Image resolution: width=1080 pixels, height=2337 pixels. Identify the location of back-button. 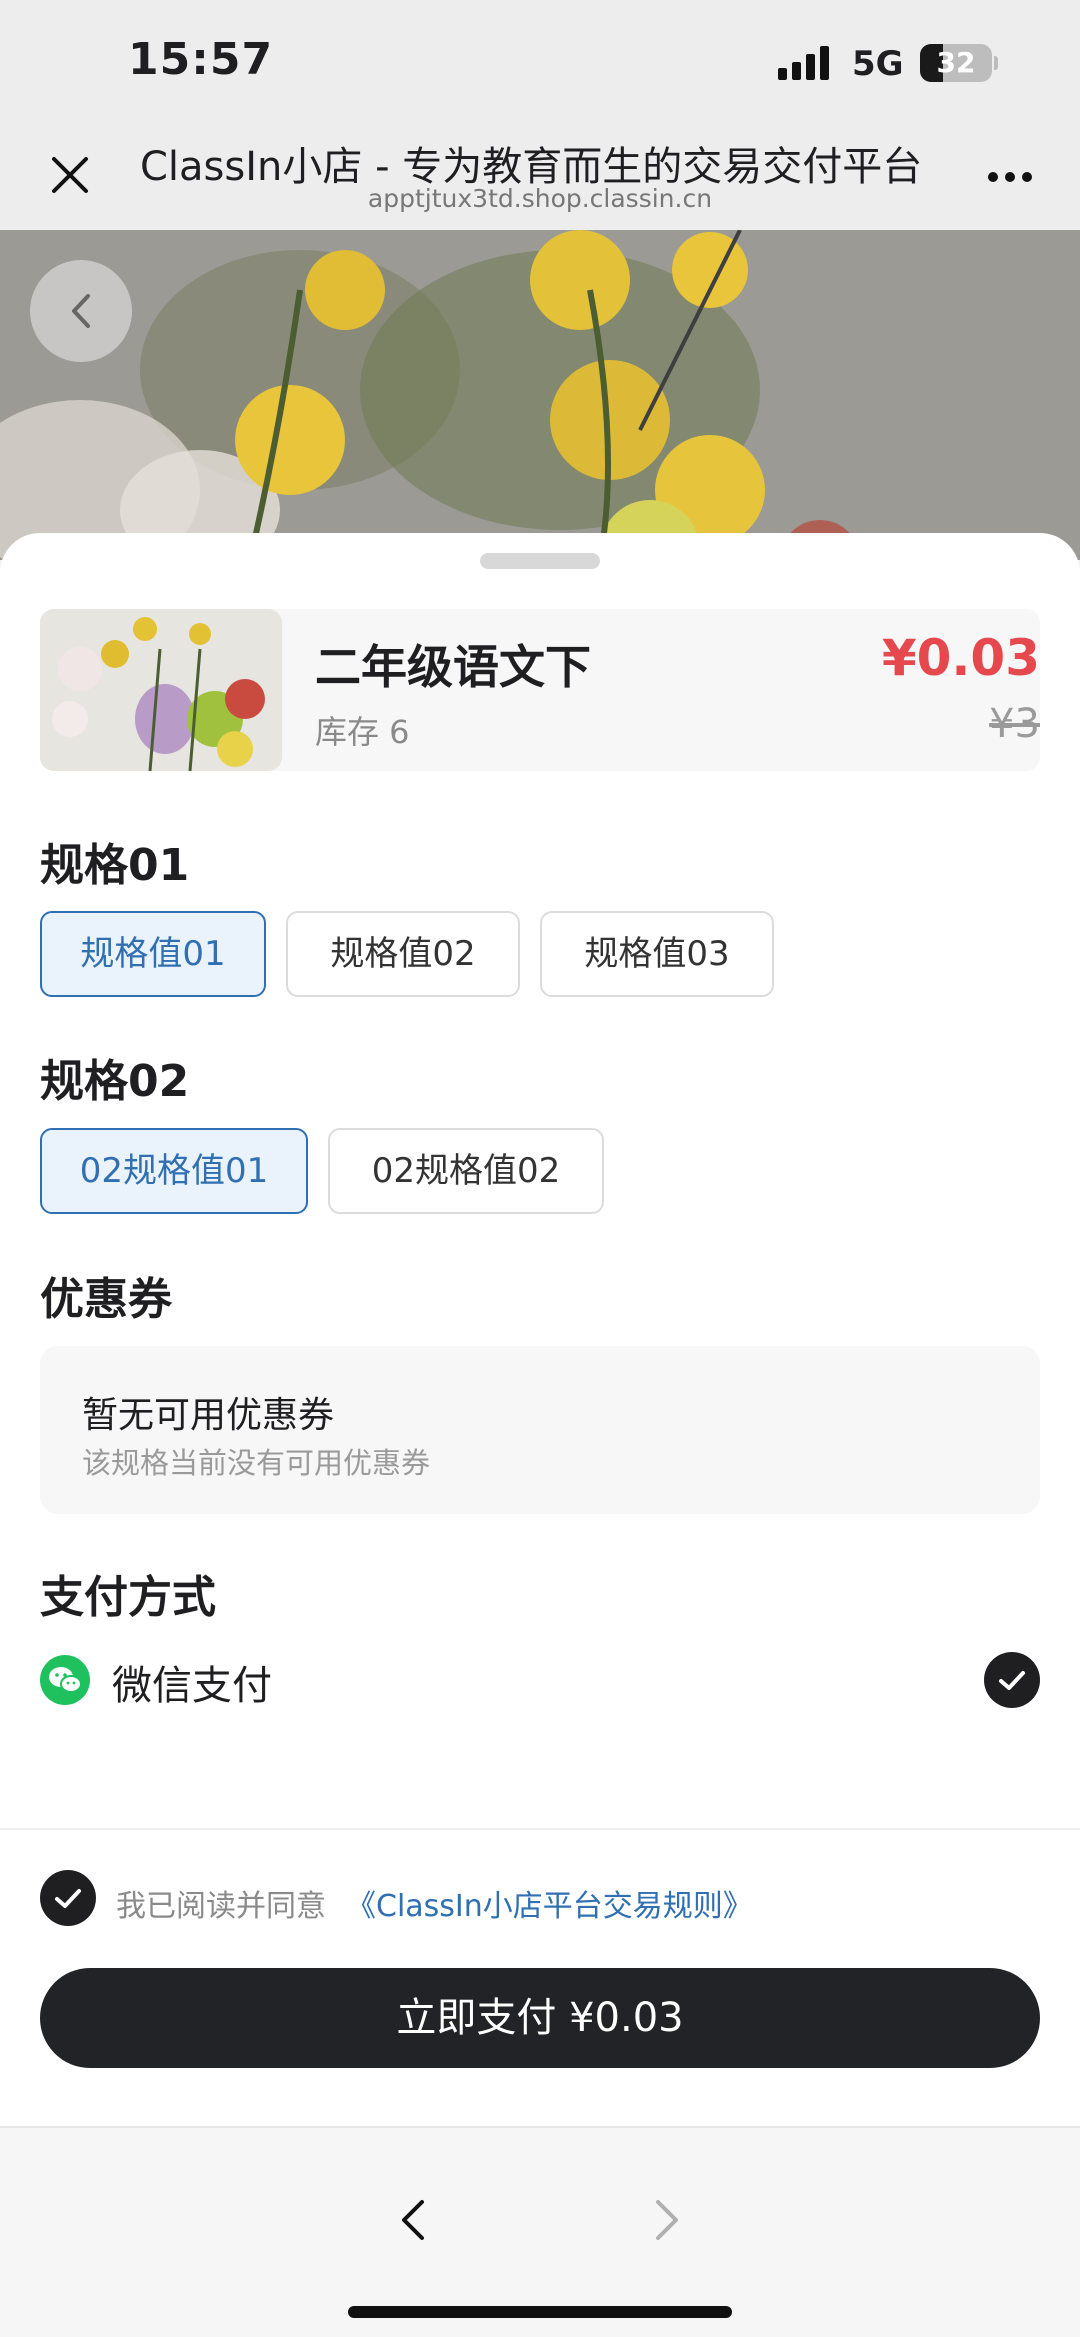
(81, 311).